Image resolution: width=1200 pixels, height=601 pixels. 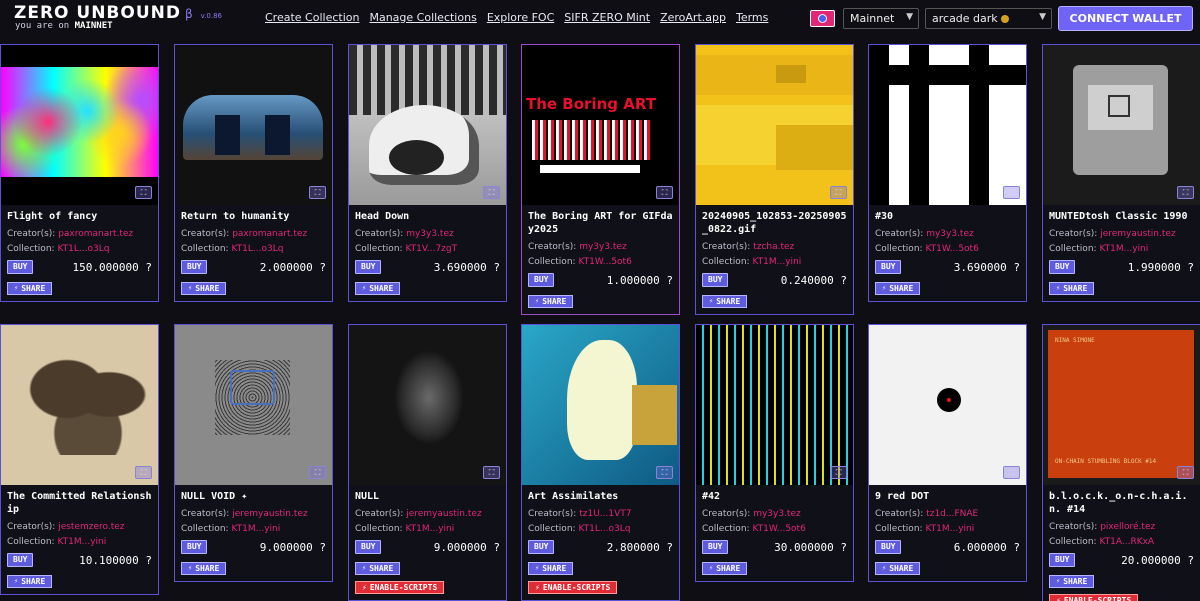 I want to click on token-thumbnail: The Boring ART ⛶, so click(x=600, y=125).